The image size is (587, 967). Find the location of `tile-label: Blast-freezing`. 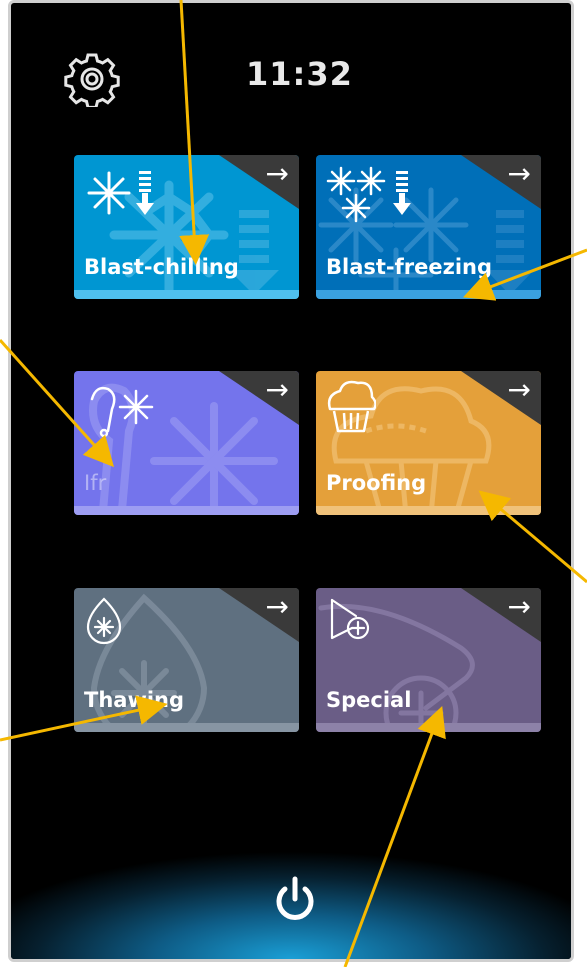

tile-label: Blast-freezing is located at coordinates (409, 267).